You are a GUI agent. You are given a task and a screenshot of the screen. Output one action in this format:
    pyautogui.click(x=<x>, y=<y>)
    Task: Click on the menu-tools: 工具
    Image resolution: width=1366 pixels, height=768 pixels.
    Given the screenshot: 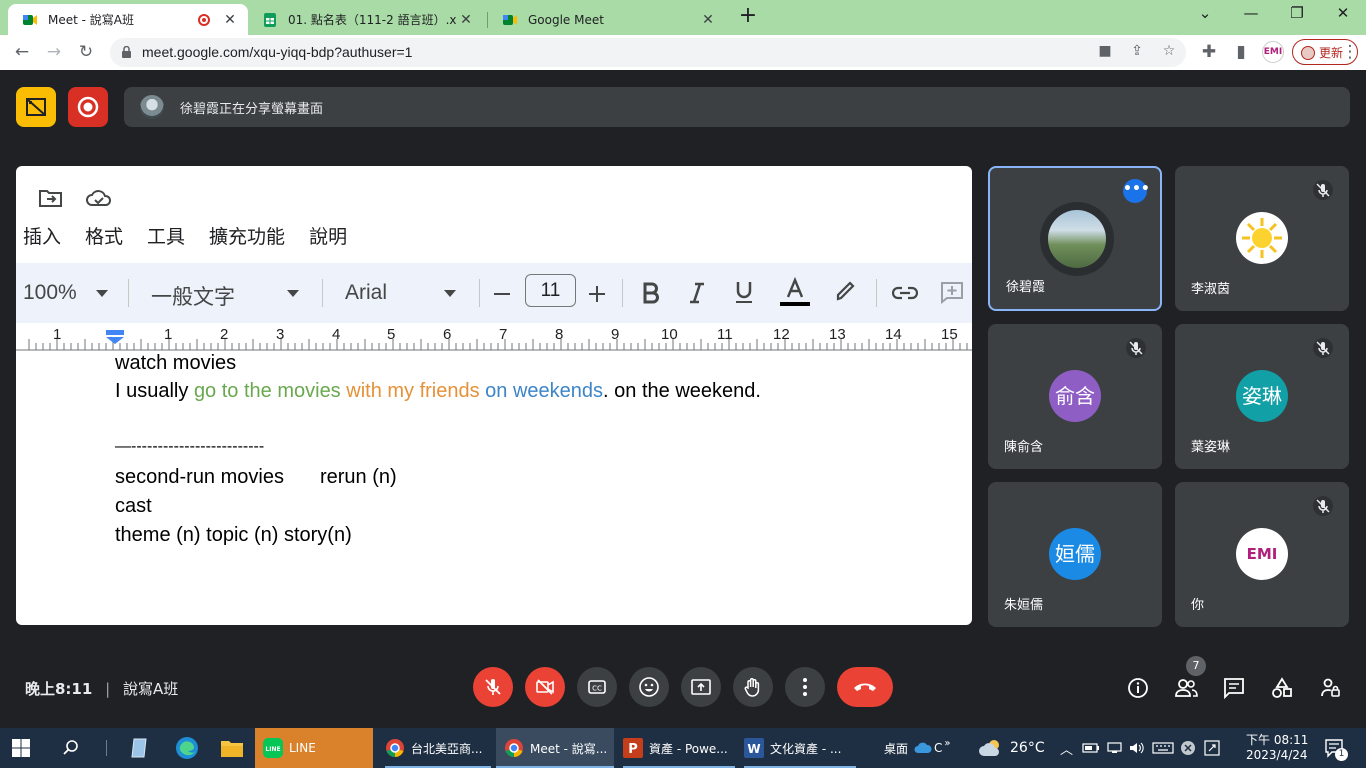 What is the action you would take?
    pyautogui.click(x=166, y=235)
    